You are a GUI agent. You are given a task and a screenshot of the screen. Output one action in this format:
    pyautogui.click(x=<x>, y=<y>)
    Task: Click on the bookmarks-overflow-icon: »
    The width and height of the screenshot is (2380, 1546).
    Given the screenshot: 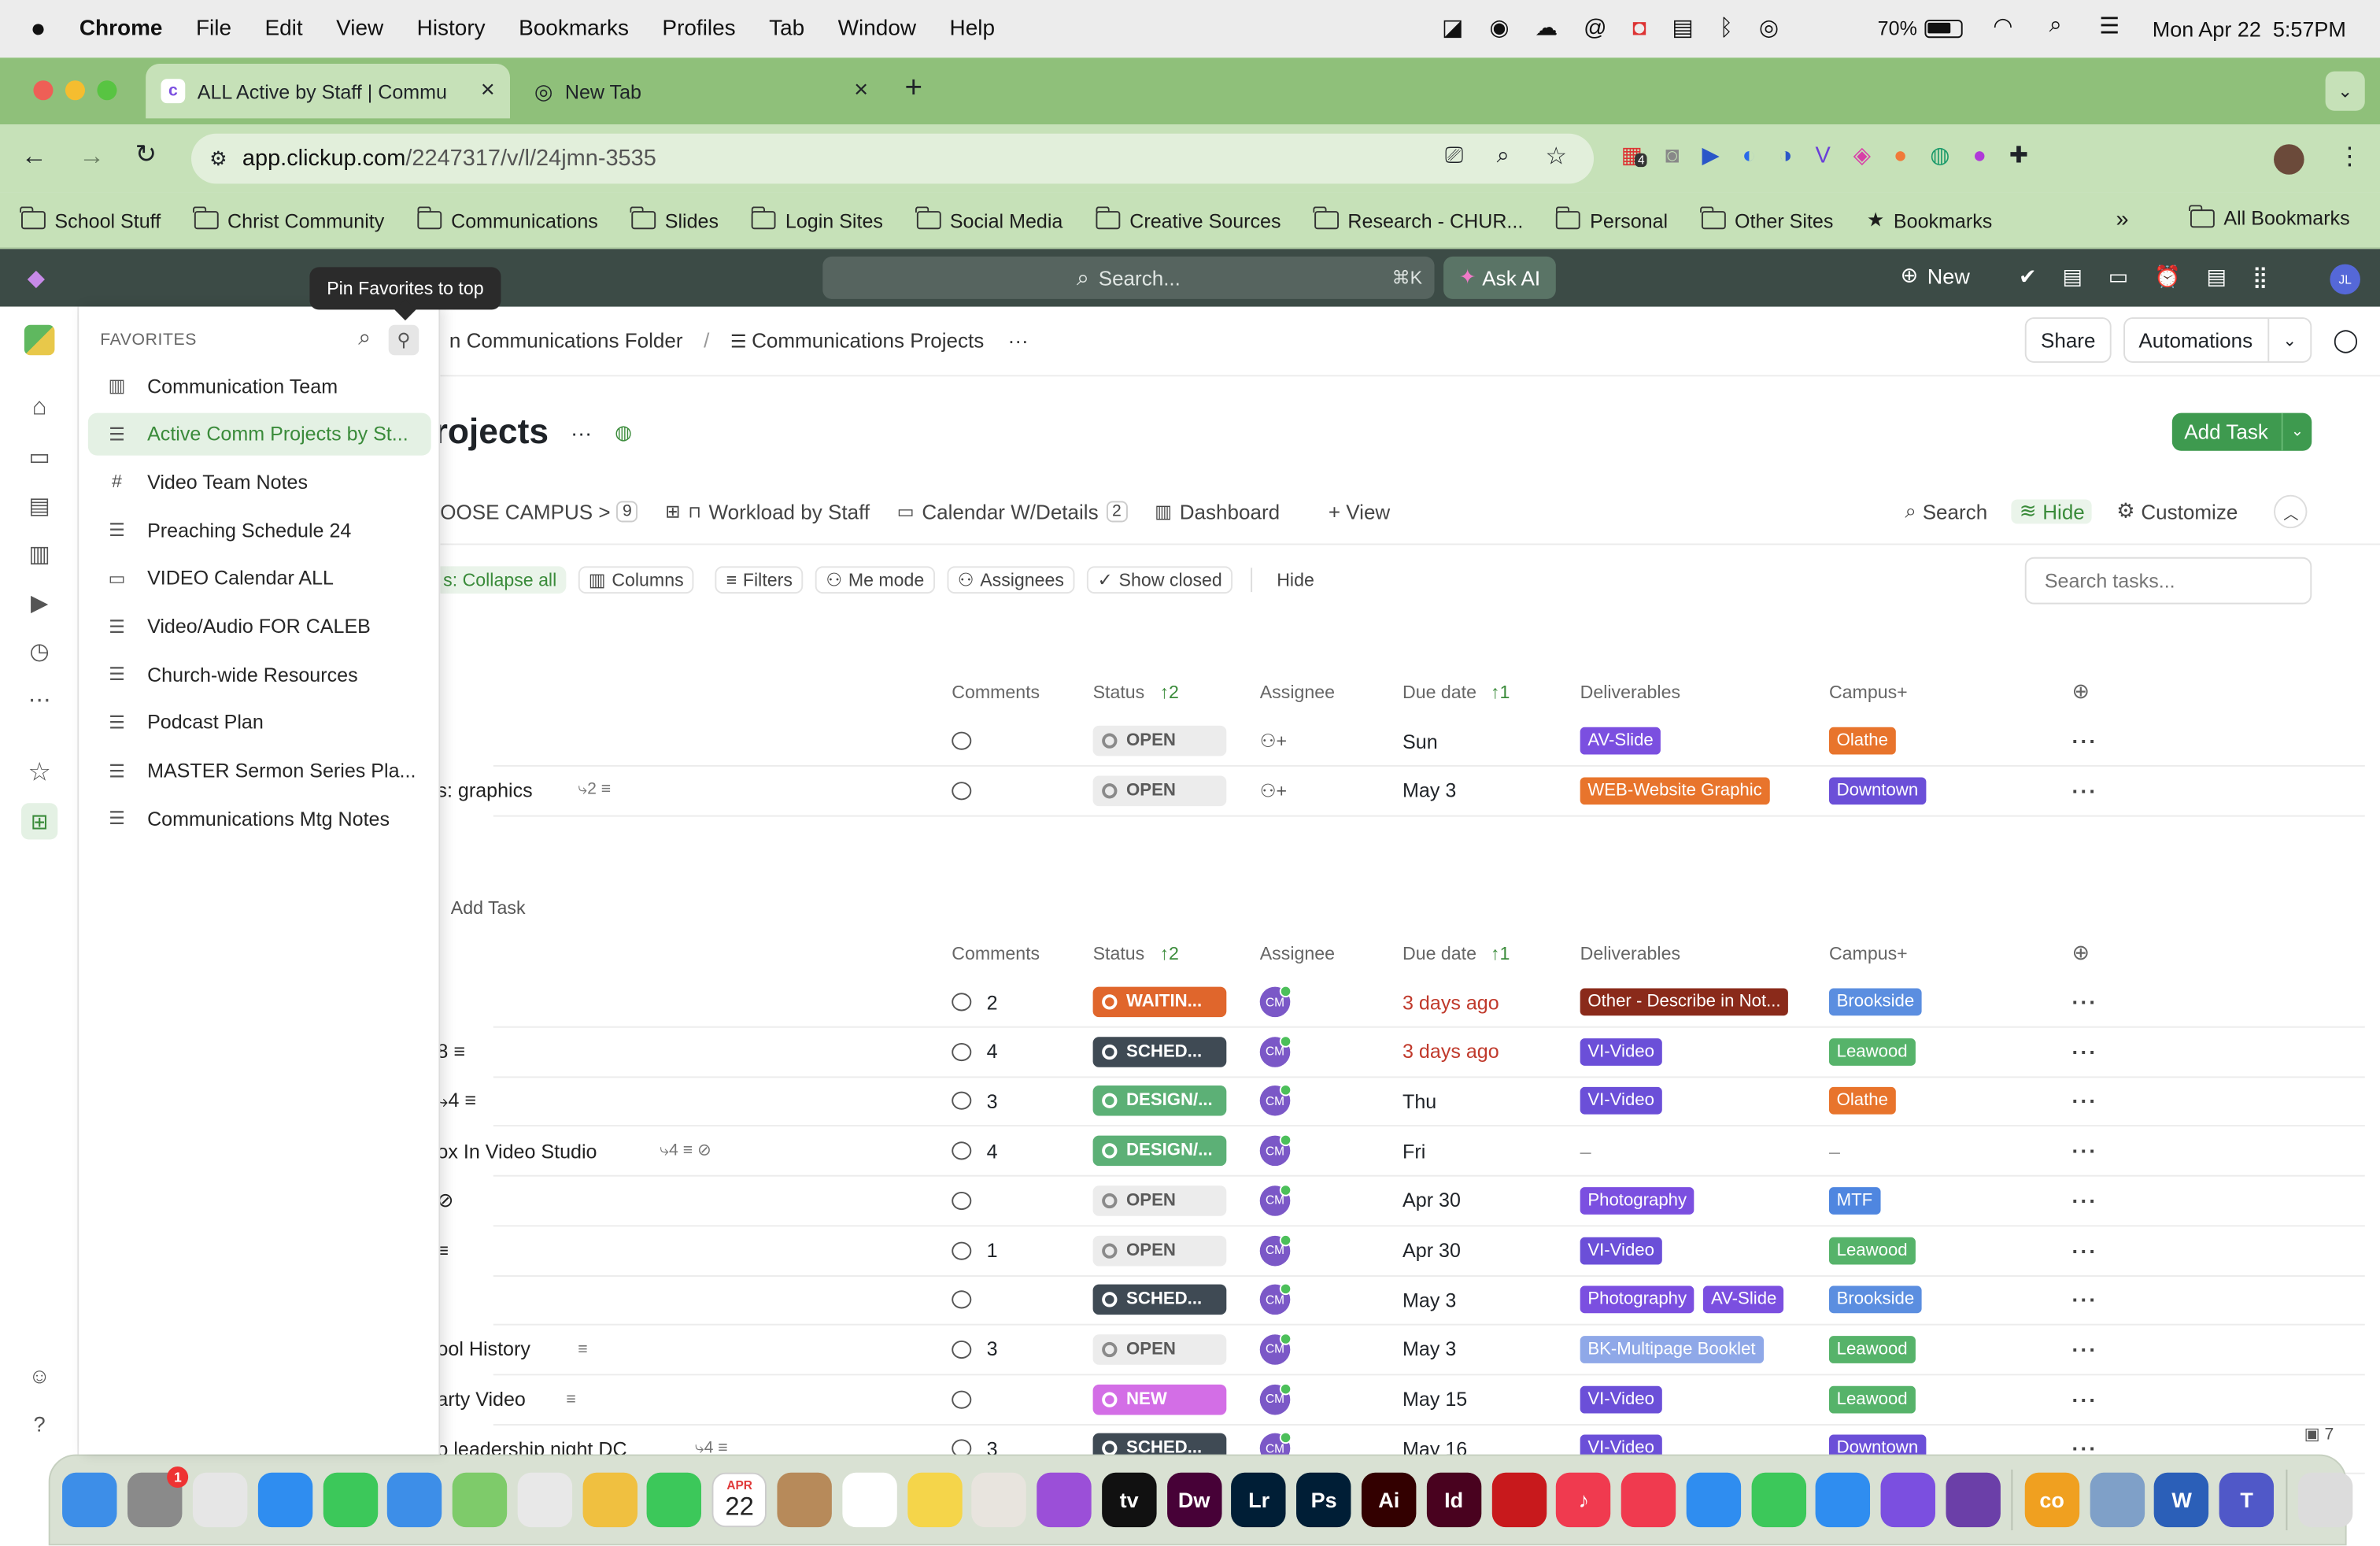 What is the action you would take?
    pyautogui.click(x=2122, y=219)
    